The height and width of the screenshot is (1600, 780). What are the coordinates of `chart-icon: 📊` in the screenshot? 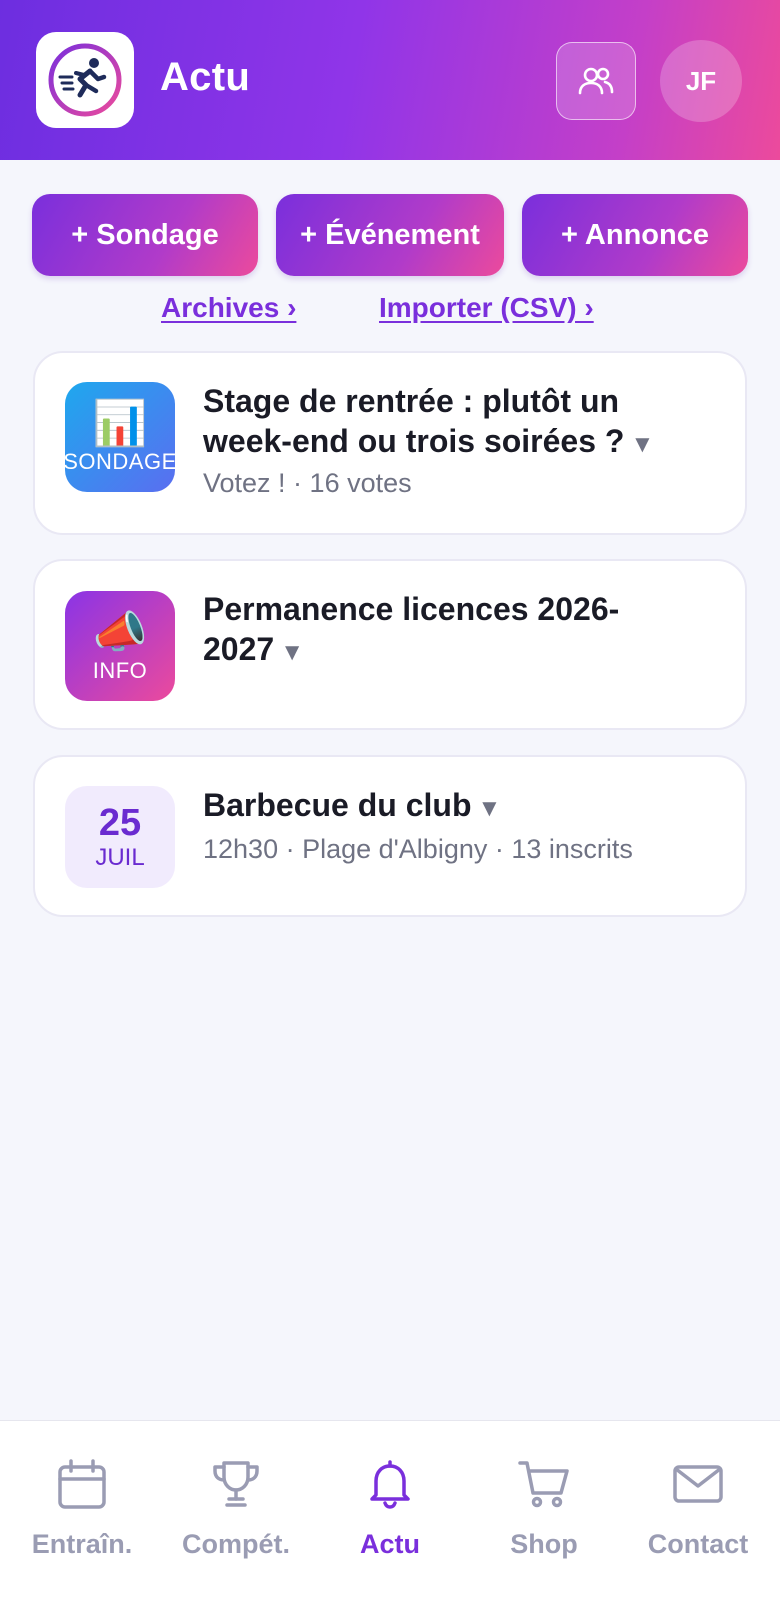 It's located at (120, 423).